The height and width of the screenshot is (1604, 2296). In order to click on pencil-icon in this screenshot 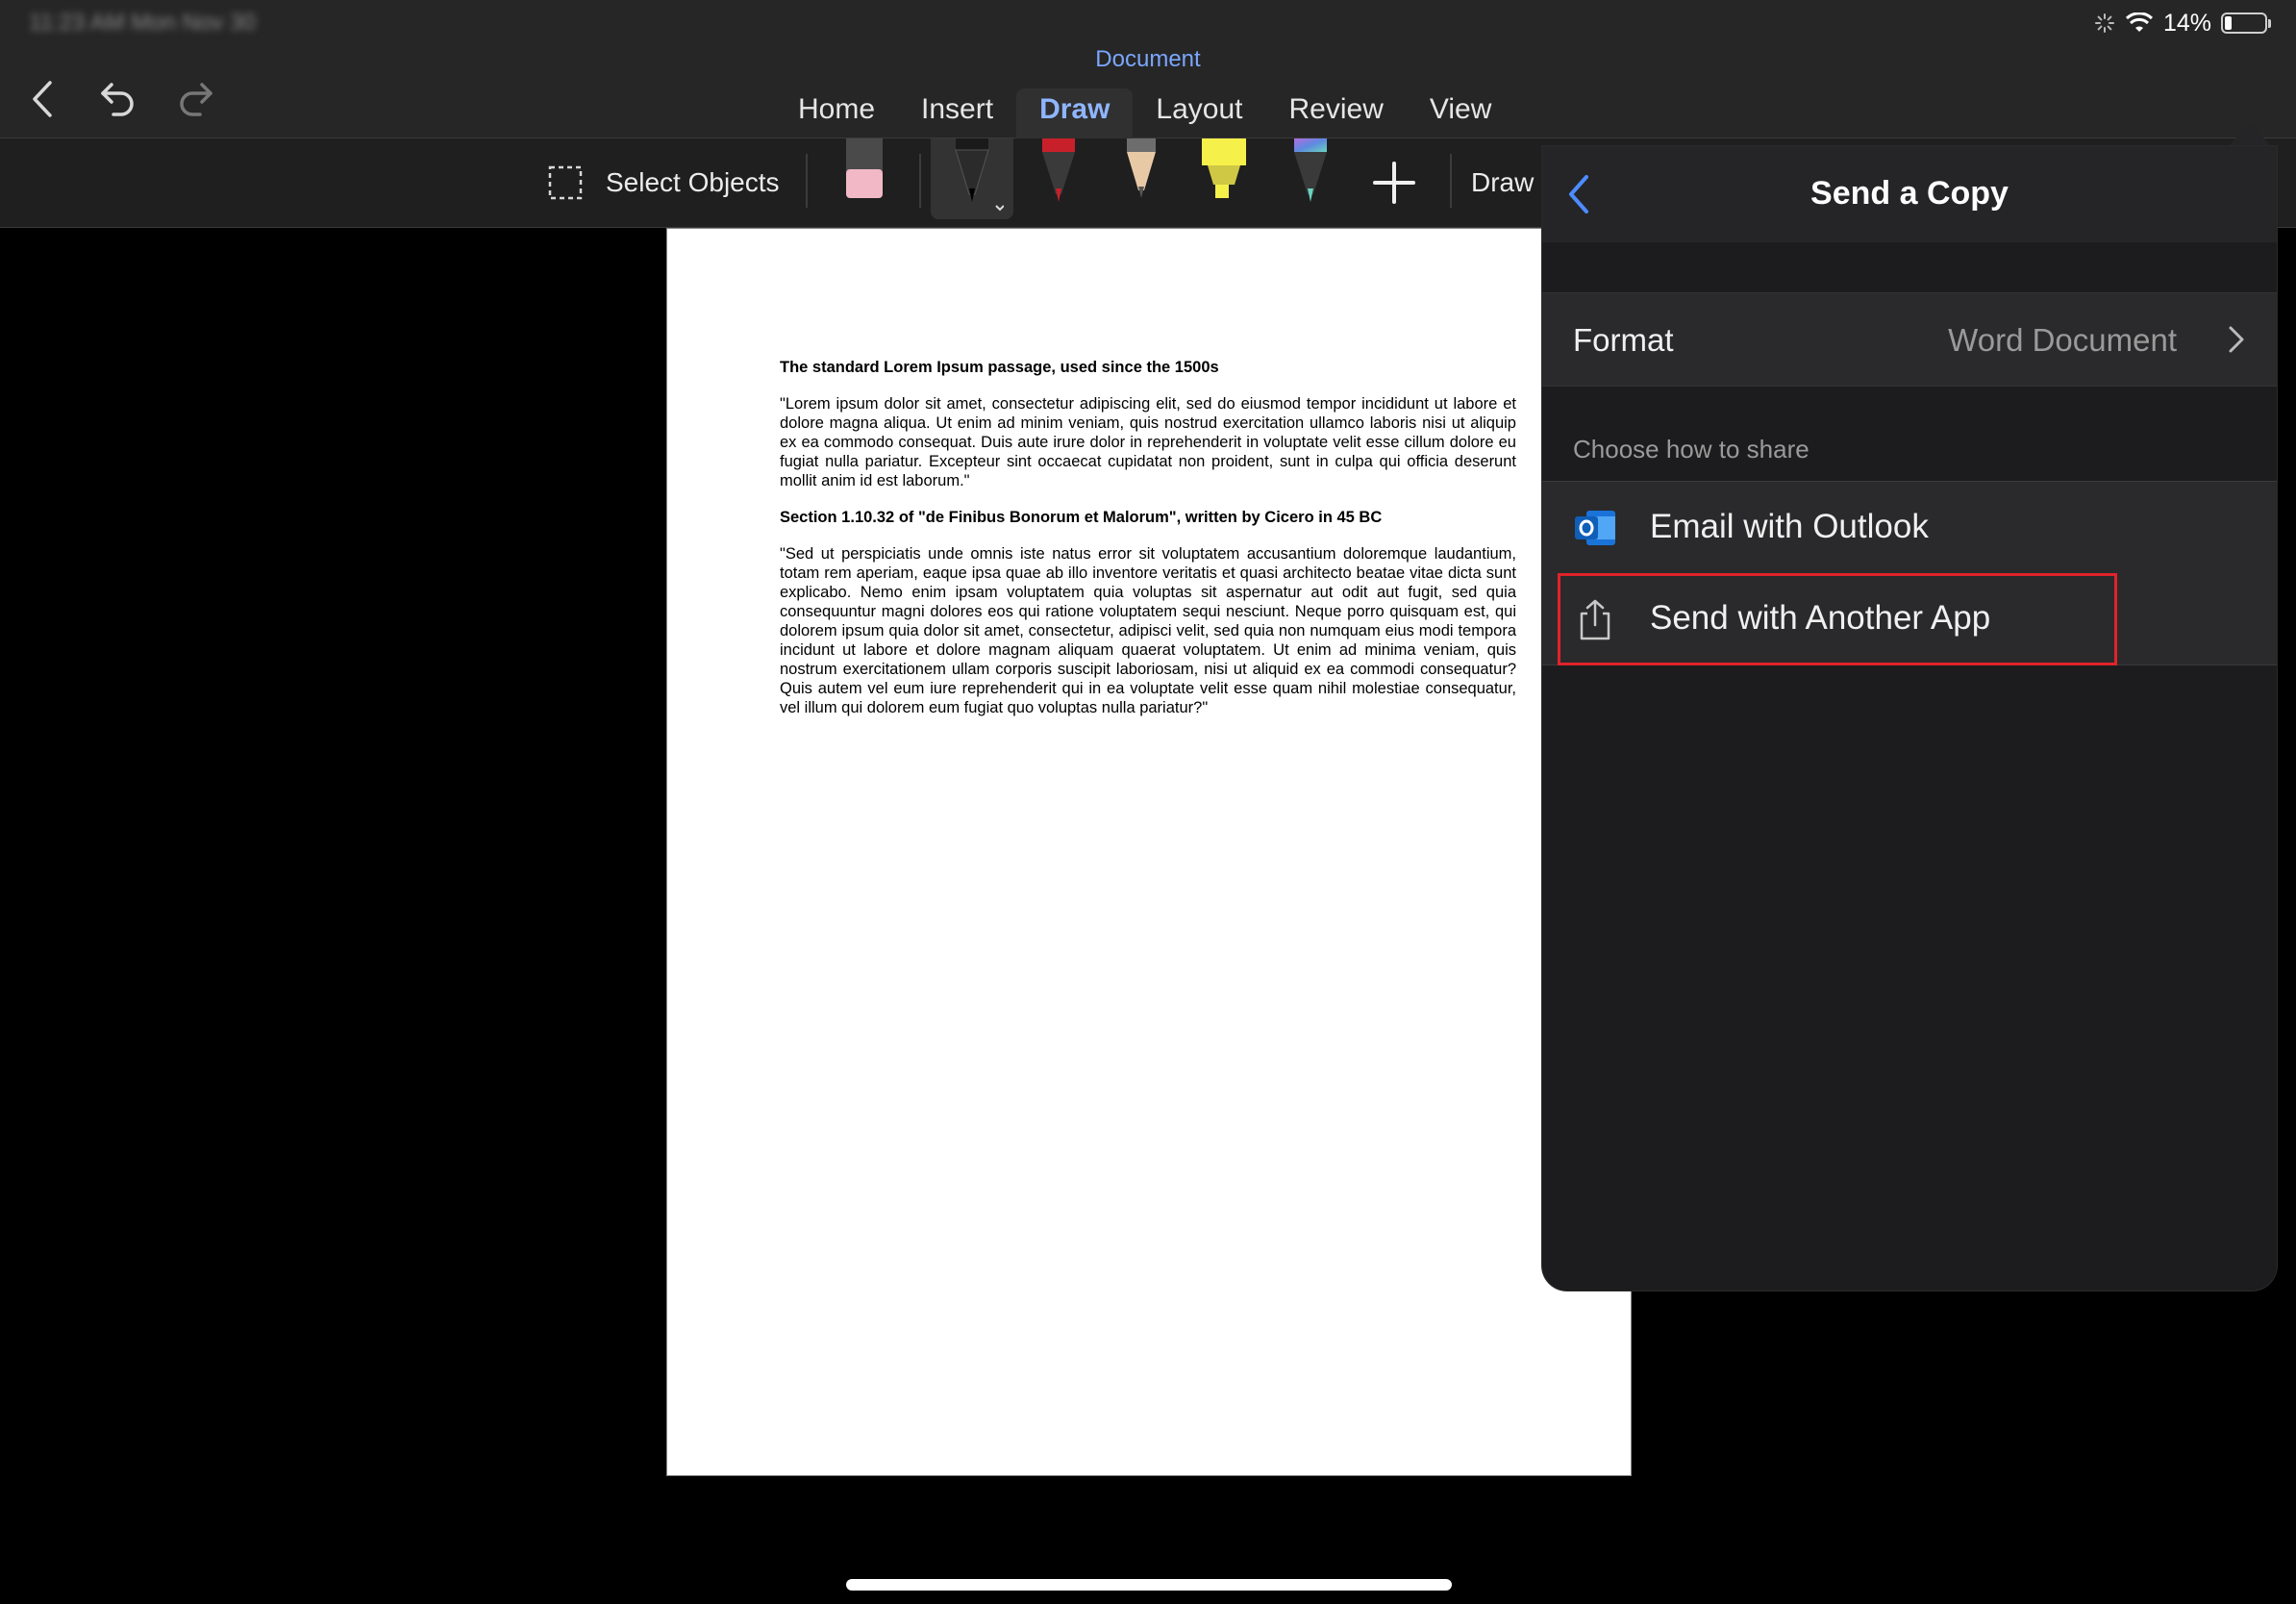, I will do `click(1141, 176)`.